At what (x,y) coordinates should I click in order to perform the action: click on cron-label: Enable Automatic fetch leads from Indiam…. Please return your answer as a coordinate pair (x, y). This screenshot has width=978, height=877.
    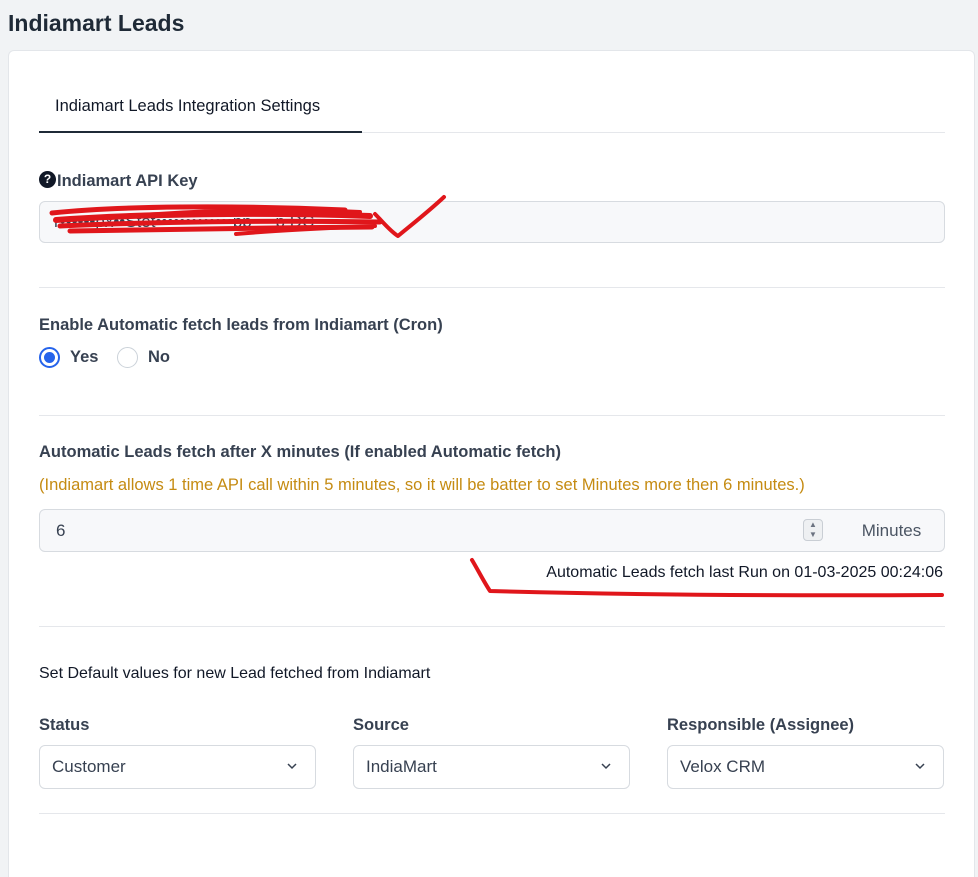
    Looking at the image, I should click on (241, 325).